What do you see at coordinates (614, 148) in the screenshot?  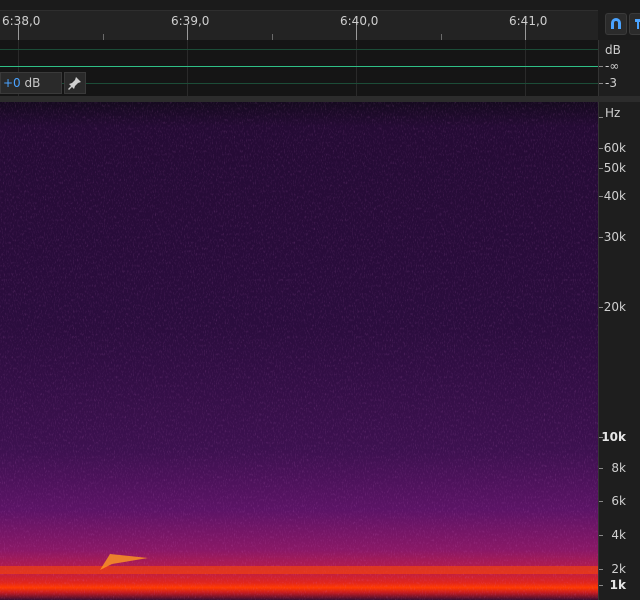 I see `frequency-label: 60k` at bounding box center [614, 148].